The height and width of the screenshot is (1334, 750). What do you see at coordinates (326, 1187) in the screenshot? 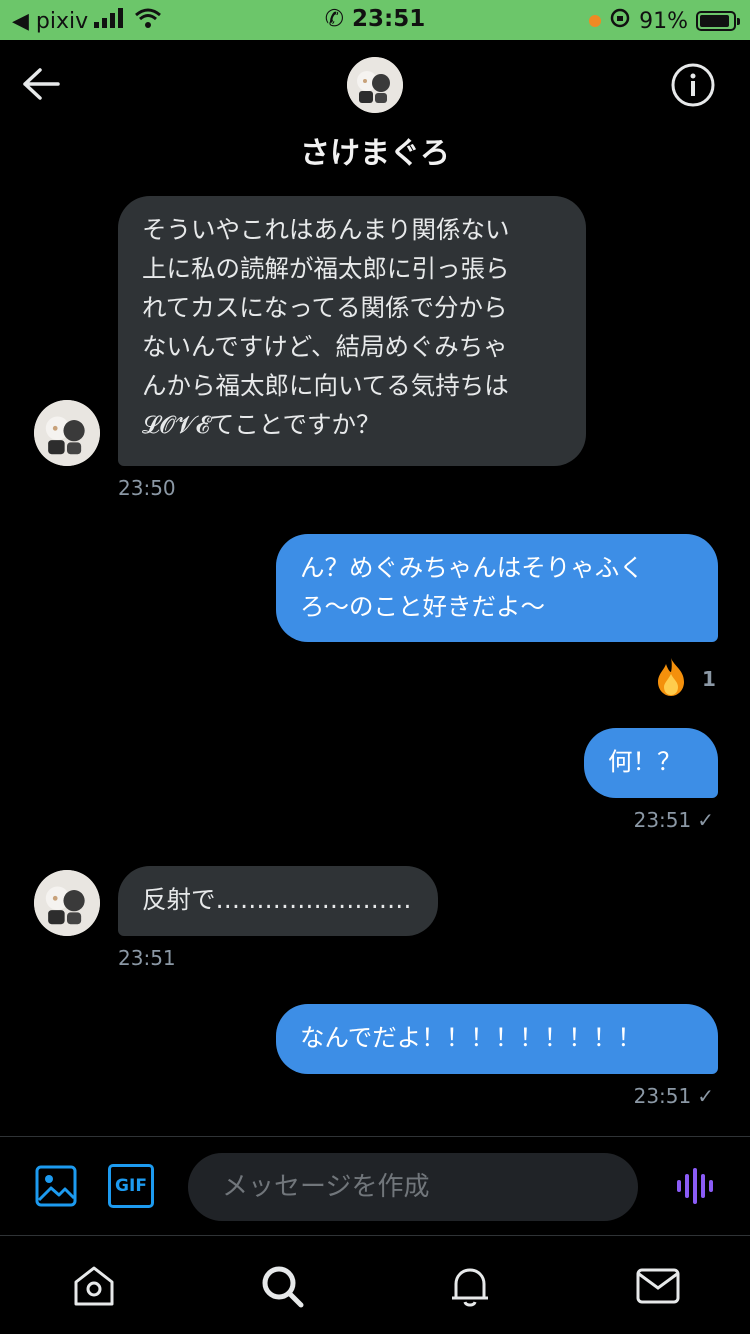
I see `message-input-placeholder: メッセージを作成` at bounding box center [326, 1187].